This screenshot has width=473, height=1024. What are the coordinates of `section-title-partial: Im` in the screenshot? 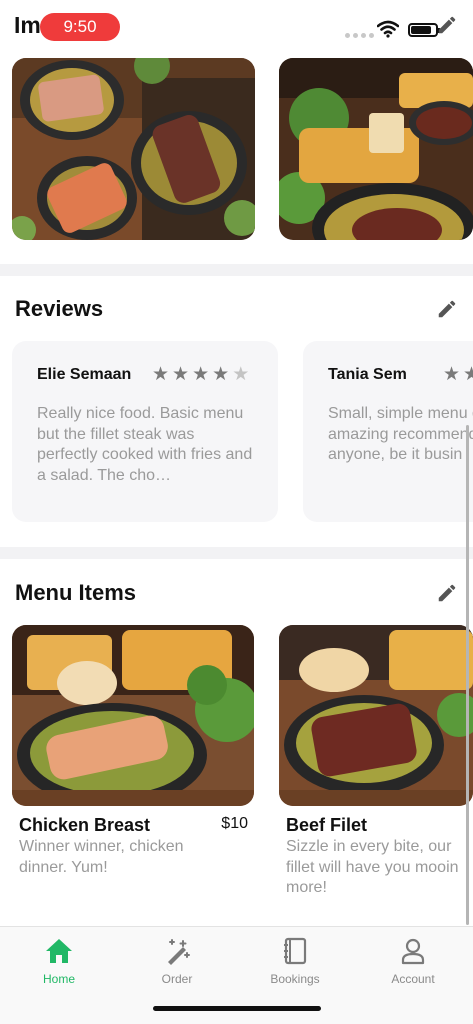 It's located at (27, 25).